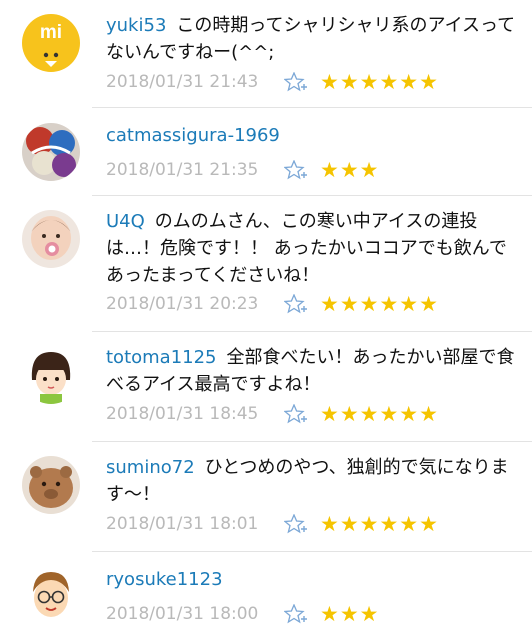 The height and width of the screenshot is (640, 532). What do you see at coordinates (182, 170) in the screenshot?
I see `timestamp: 2018/01/31 21:35` at bounding box center [182, 170].